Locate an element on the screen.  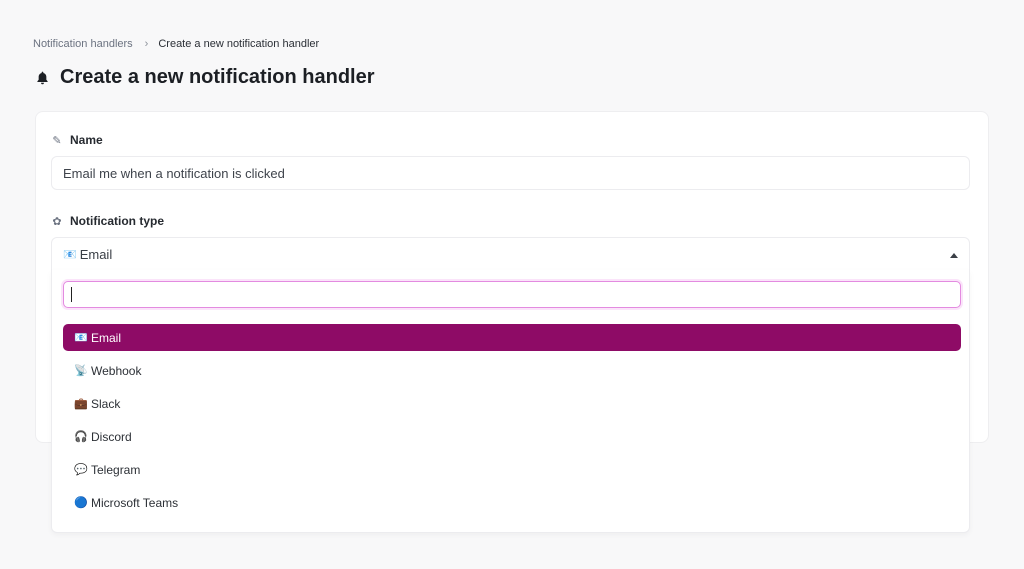
selected-type-value: Email is located at coordinates (96, 254).